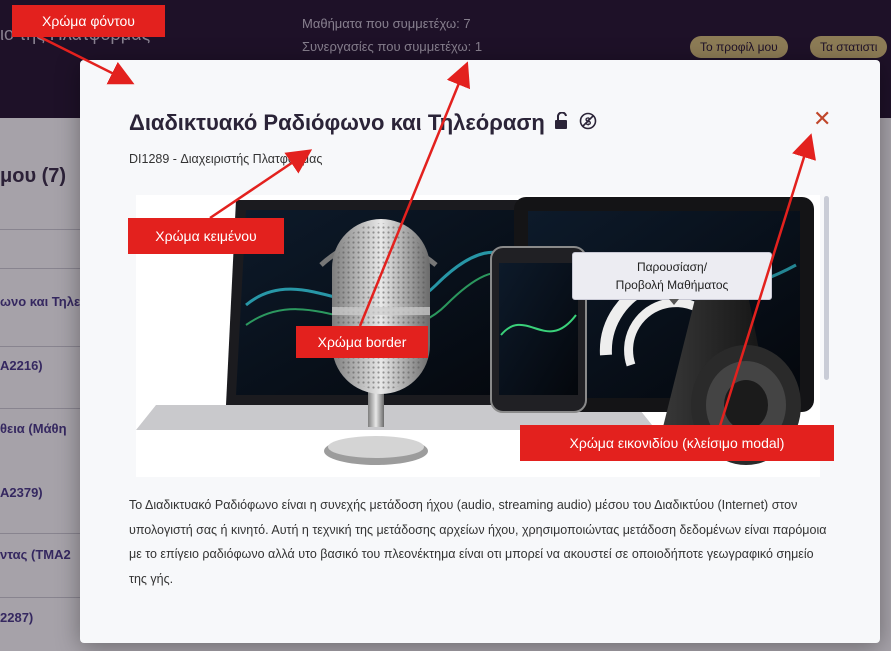 The width and height of the screenshot is (891, 651). Describe the element at coordinates (362, 342) in the screenshot. I see `annotation-border-color: Χρώμα border` at that location.